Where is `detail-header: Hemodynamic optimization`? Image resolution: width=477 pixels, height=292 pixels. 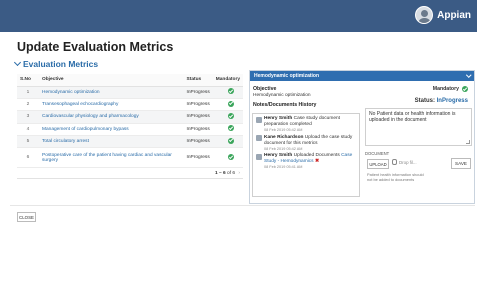 detail-header: Hemodynamic optimization is located at coordinates (362, 76).